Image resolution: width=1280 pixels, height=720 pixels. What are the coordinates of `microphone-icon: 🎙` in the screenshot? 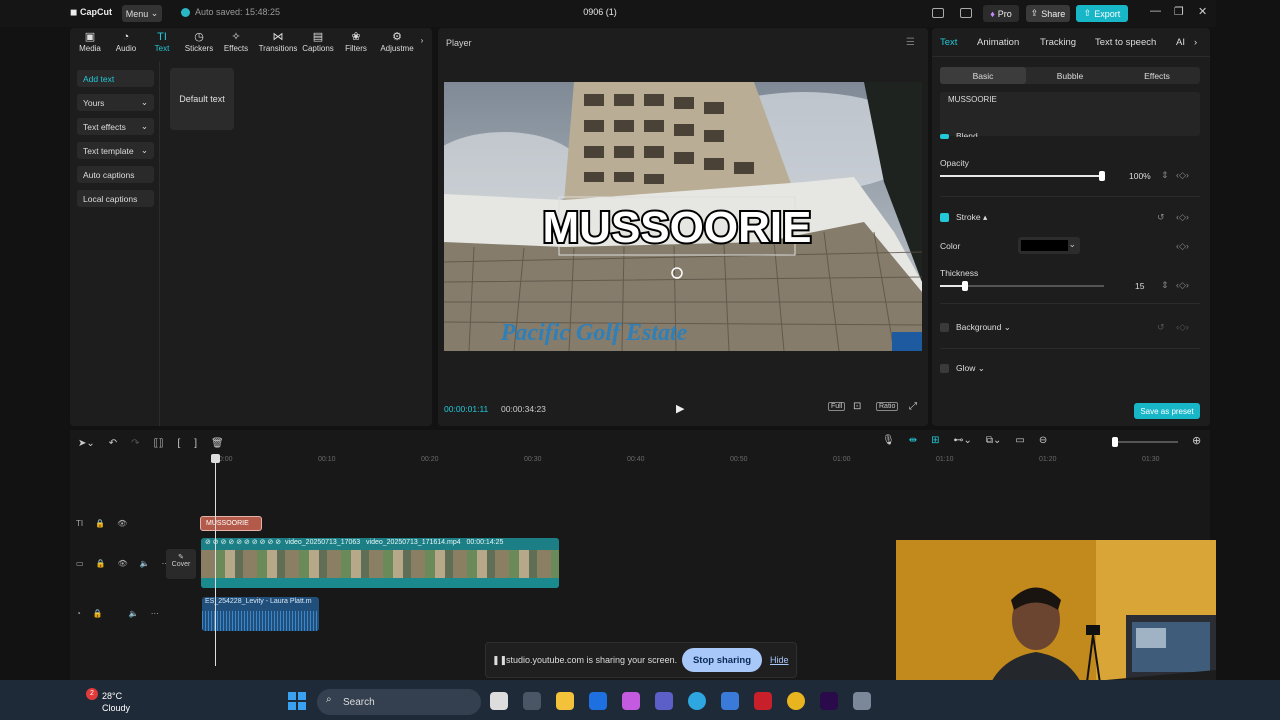 It's located at (888, 440).